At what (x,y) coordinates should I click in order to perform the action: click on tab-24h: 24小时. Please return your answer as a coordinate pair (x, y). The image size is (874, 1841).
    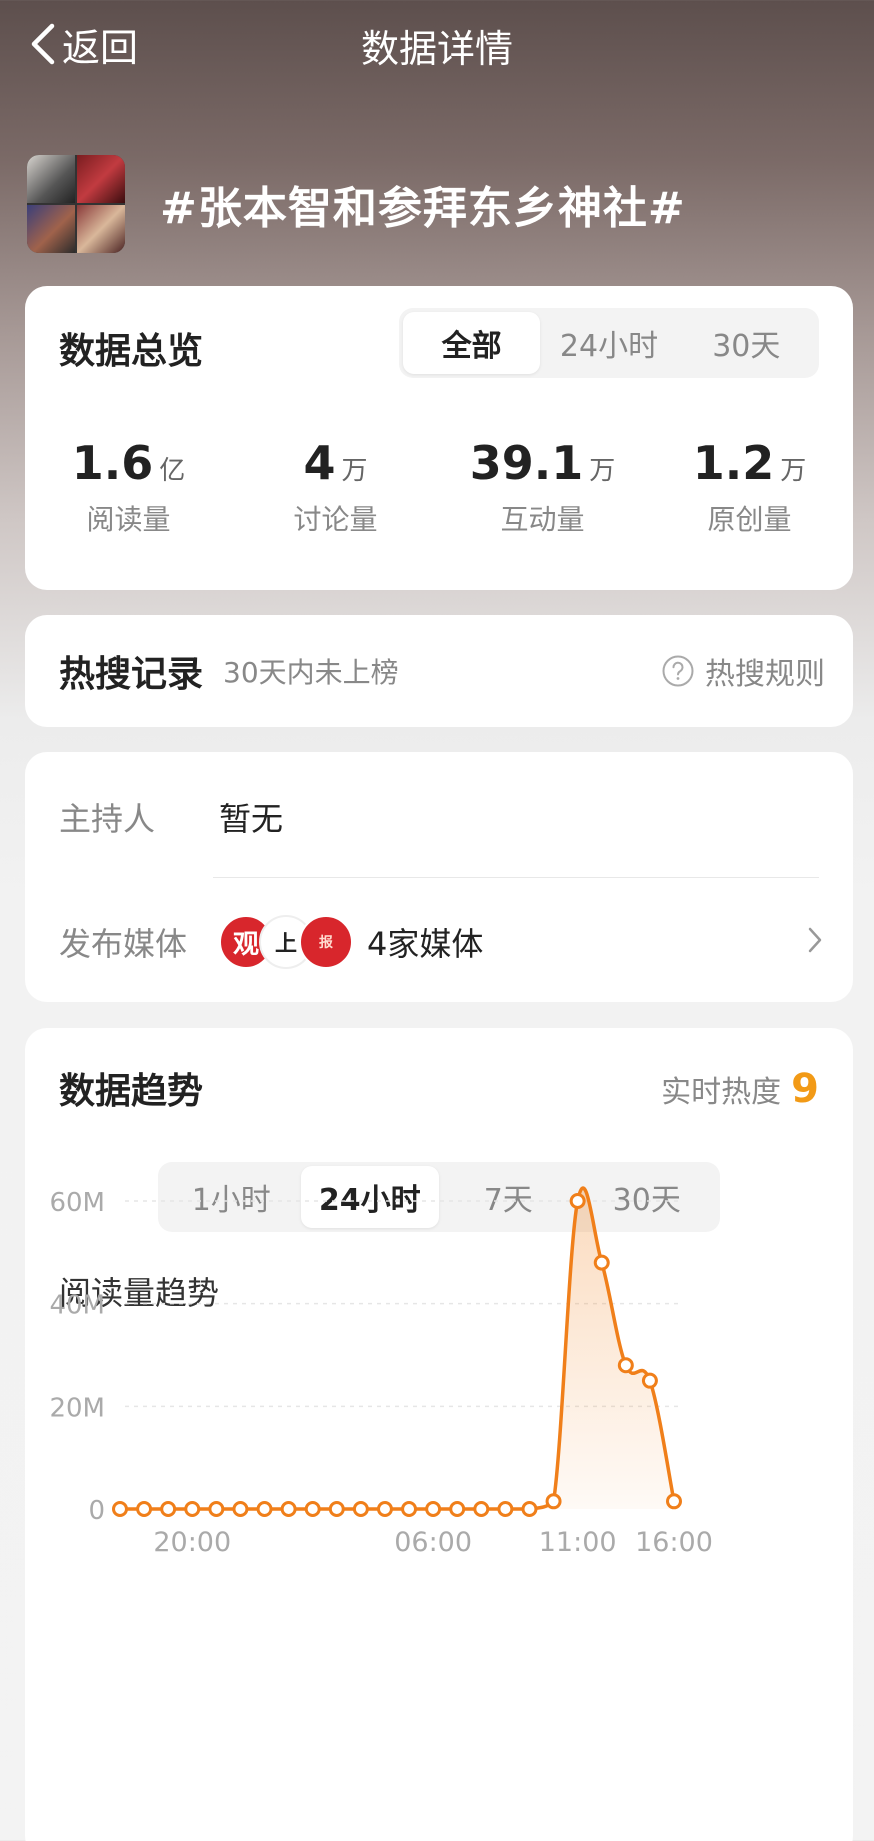
    Looking at the image, I should click on (608, 343).